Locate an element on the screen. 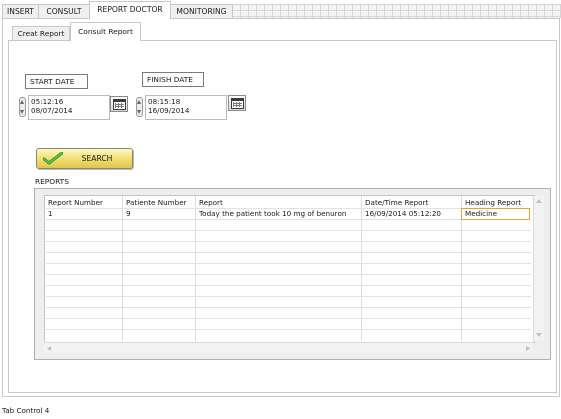 The image size is (561, 419). start-date-label: START DATE is located at coordinates (56, 81).